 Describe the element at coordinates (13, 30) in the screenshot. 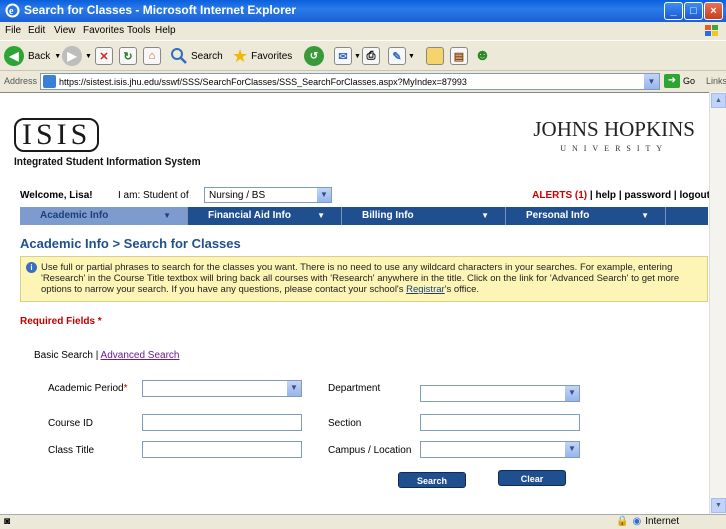

I see `menu-file: File` at that location.